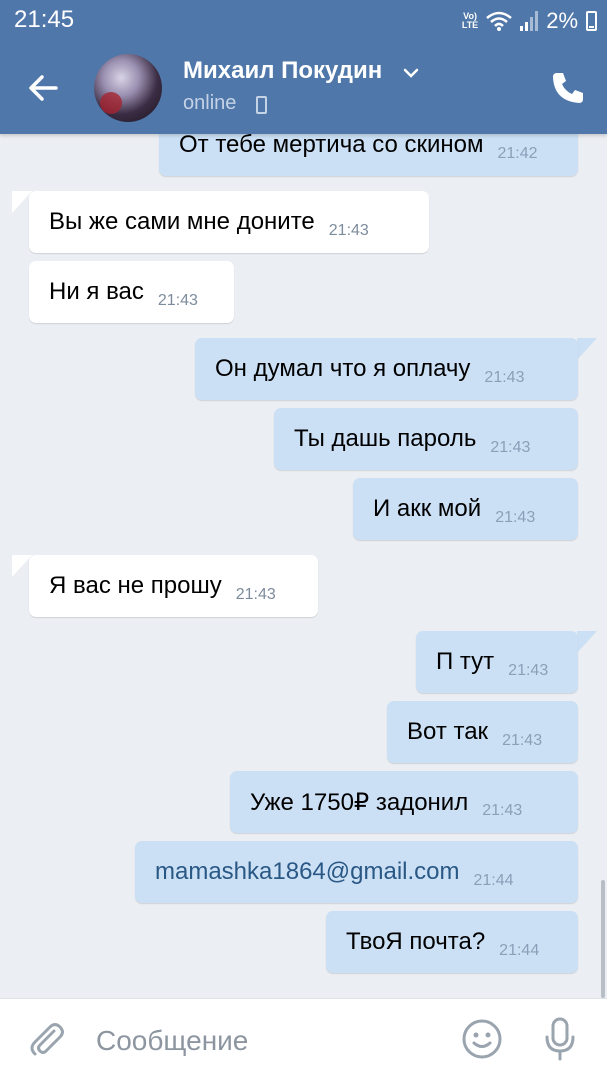 This screenshot has width=607, height=1080. I want to click on message-bubble-out: mamashka1864@gmail.com 21:44, so click(356, 872).